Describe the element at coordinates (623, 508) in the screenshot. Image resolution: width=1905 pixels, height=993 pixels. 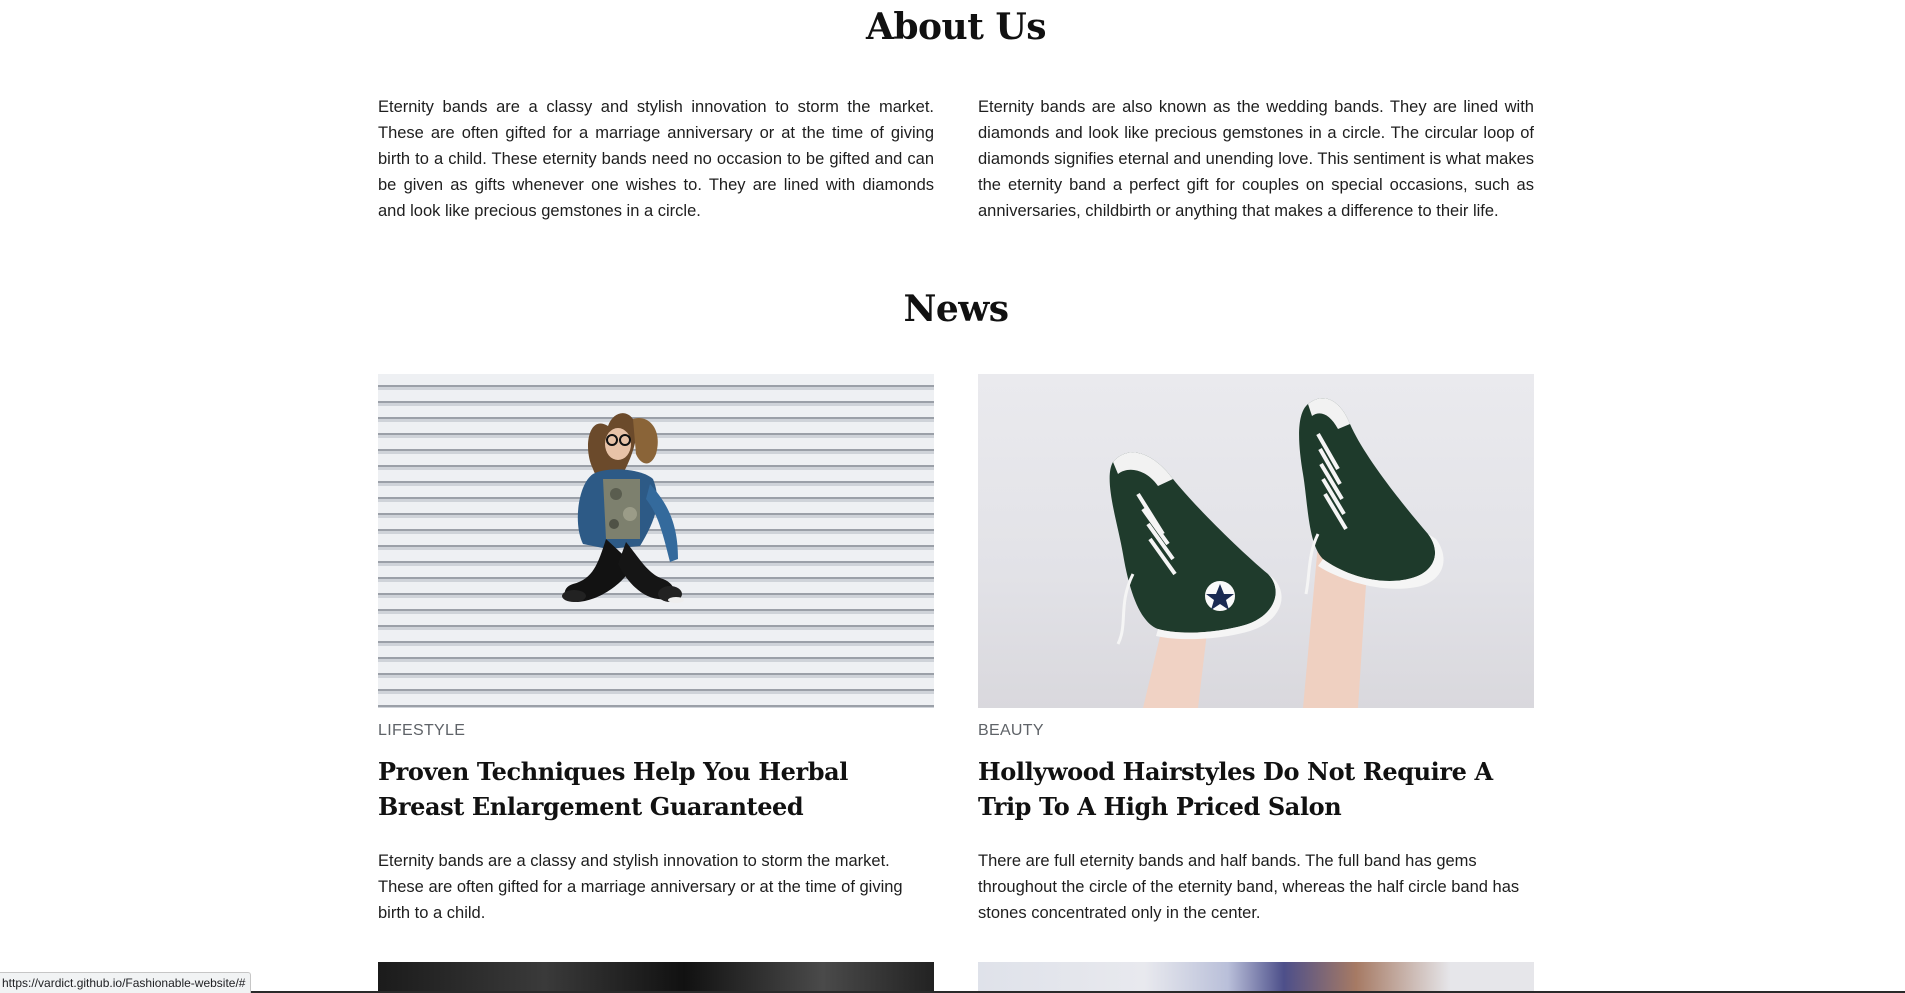
I see `woman-jumping-illustration` at that location.